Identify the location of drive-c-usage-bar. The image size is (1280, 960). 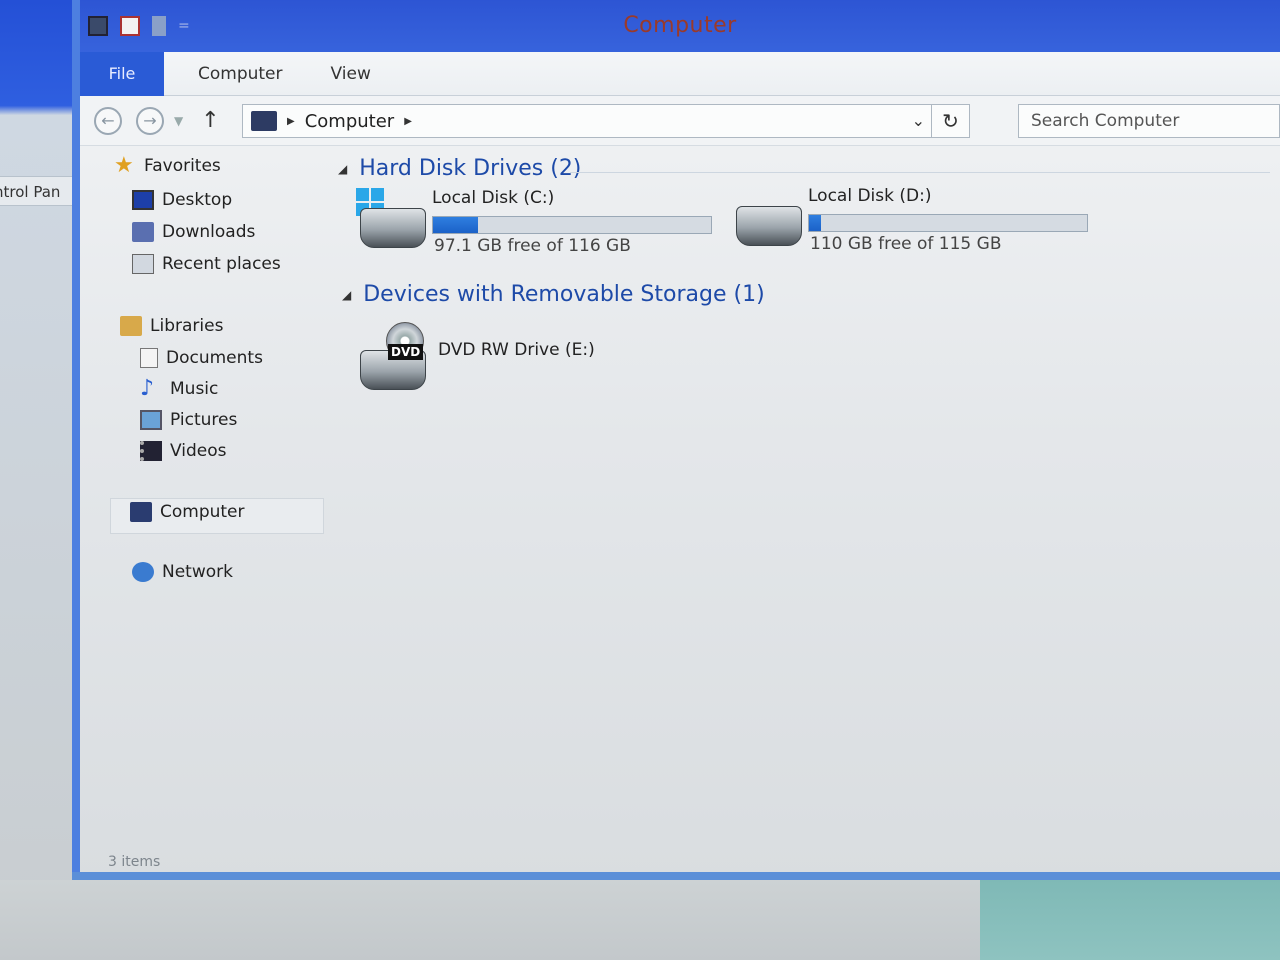
(572, 225).